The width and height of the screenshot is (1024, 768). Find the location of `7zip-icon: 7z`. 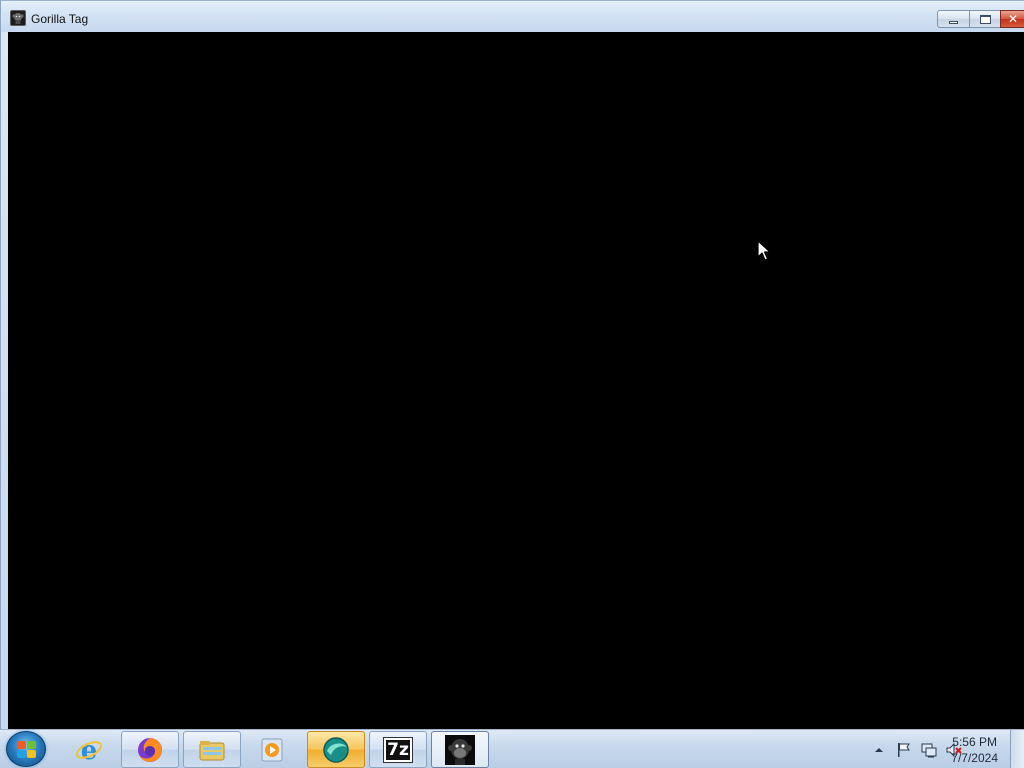

7zip-icon: 7z is located at coordinates (398, 749).